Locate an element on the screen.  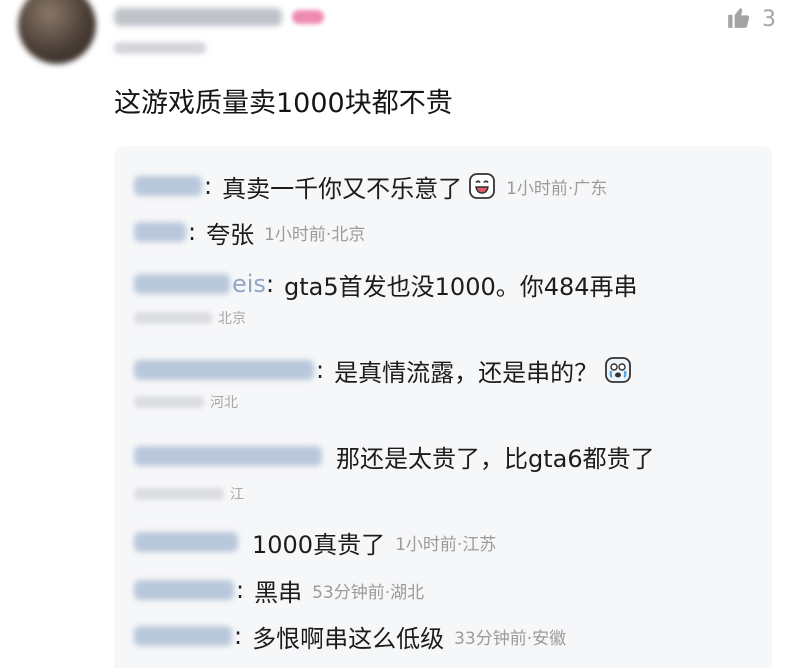
reply-item: : 真卖一千你又不乐意了 1小时前·广东 is located at coordinates (370, 186).